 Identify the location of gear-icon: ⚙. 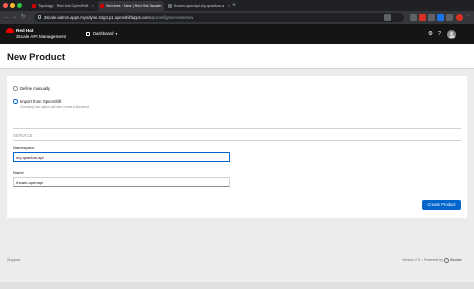
(430, 34).